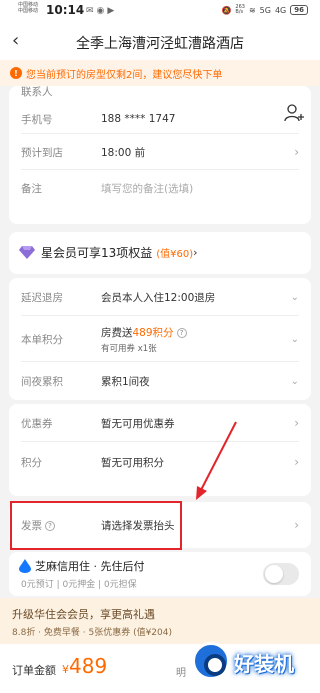  I want to click on water-drop-icon, so click(25, 566).